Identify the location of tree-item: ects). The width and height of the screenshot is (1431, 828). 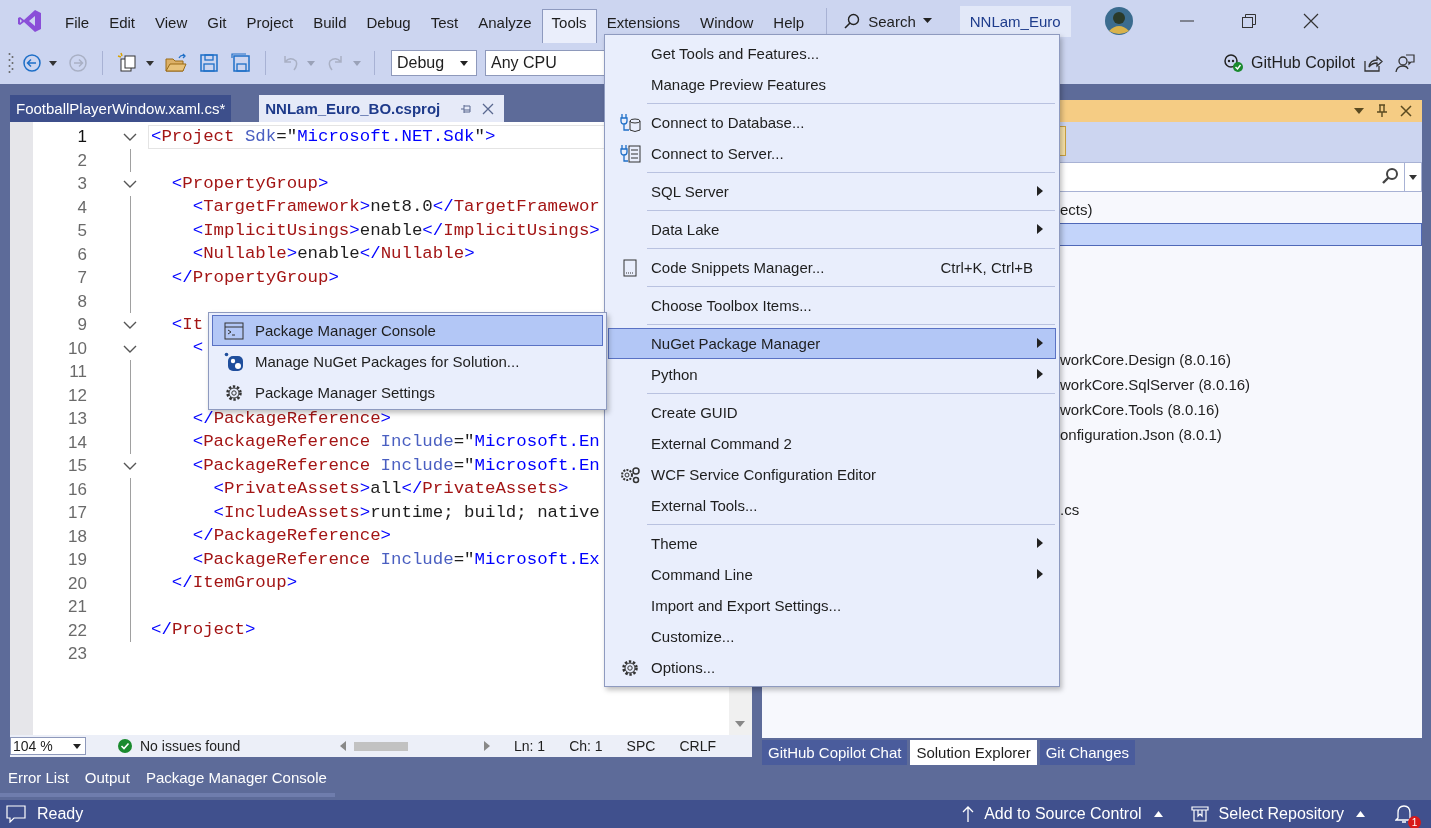
(1076, 209).